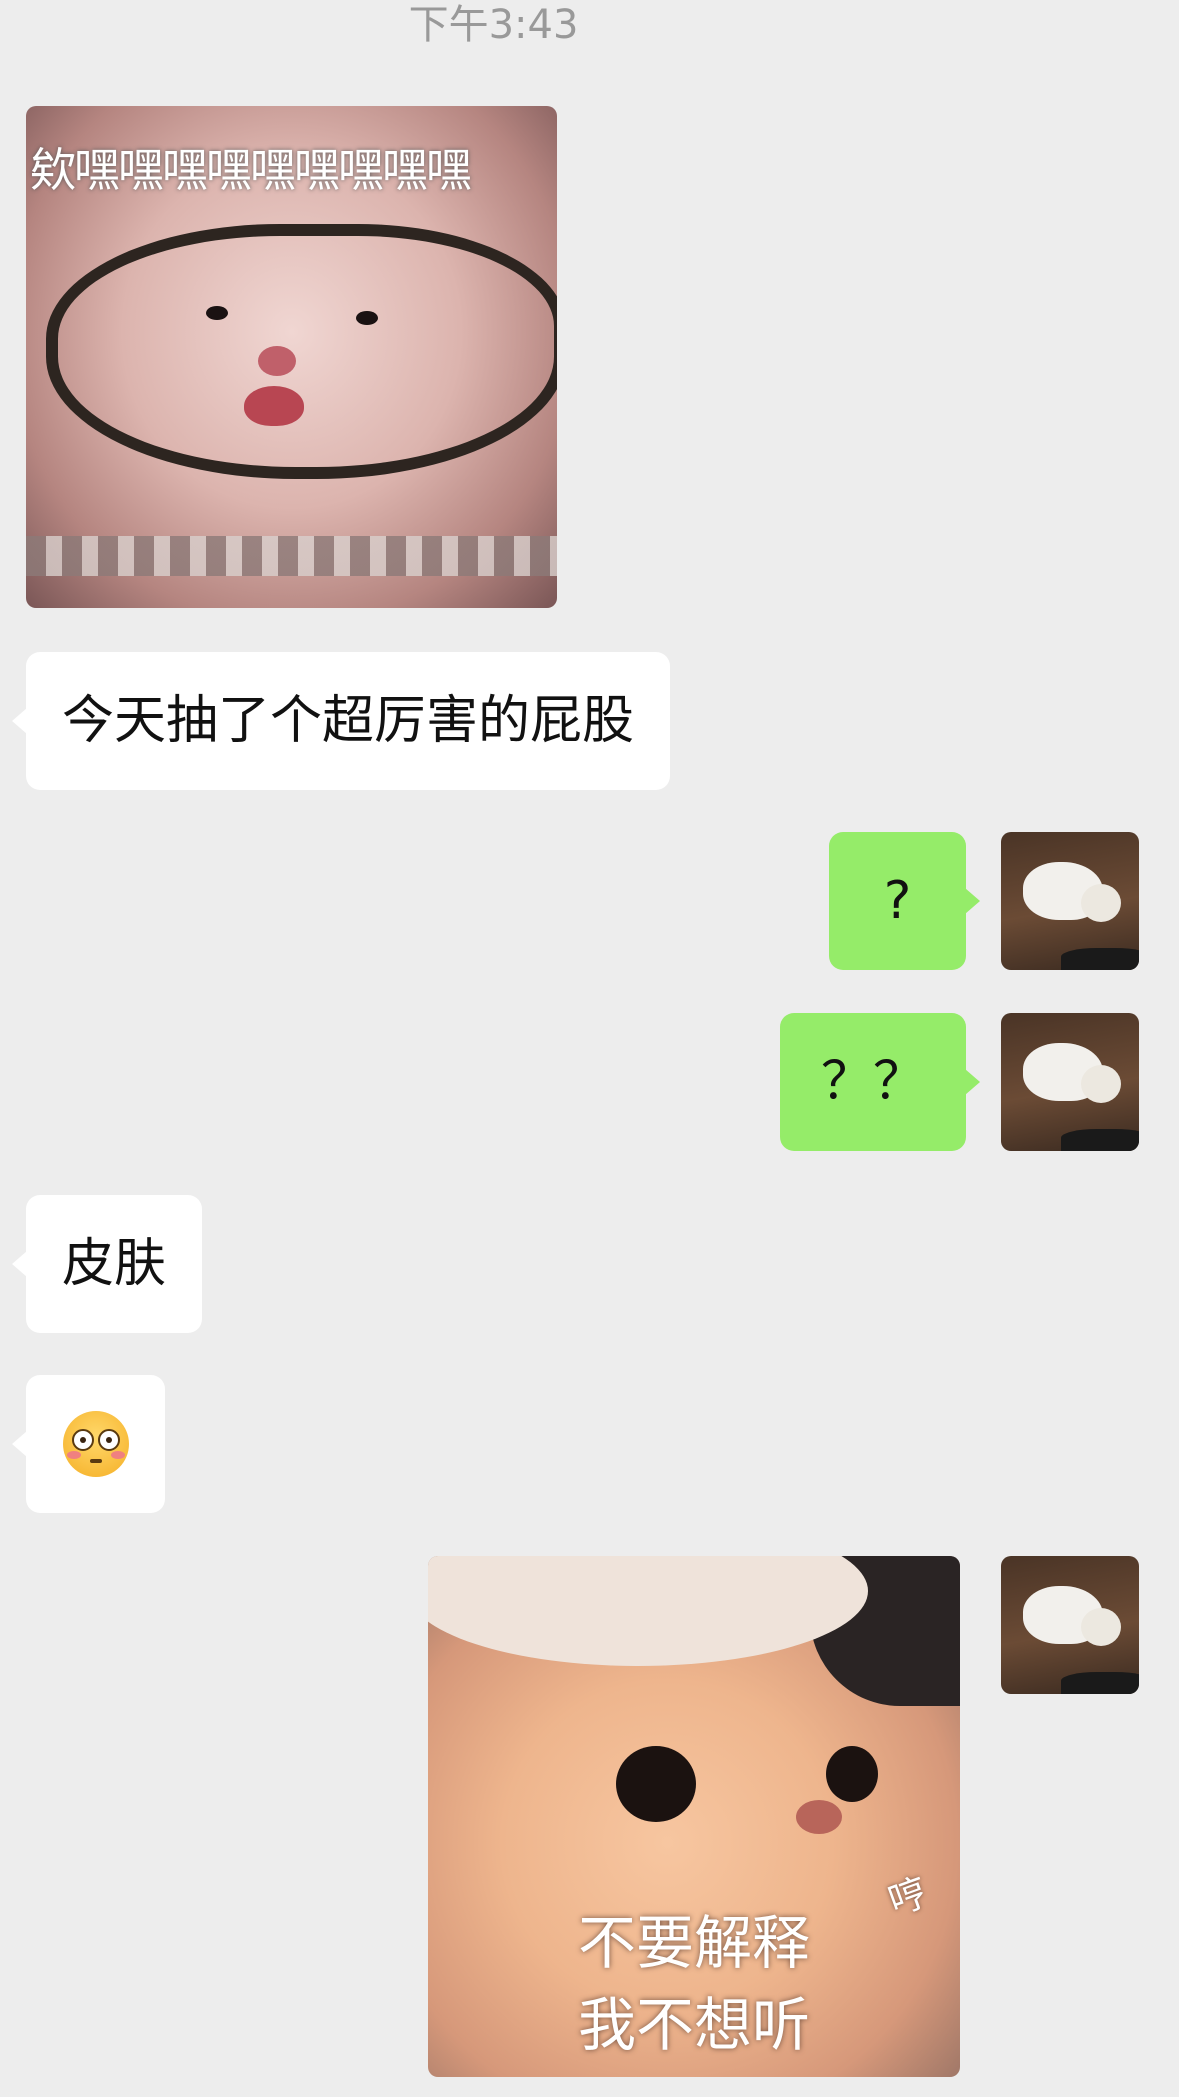 This screenshot has width=1179, height=2097. What do you see at coordinates (693, 2025) in the screenshot?
I see `sticker-caption-line2: 我不想听` at bounding box center [693, 2025].